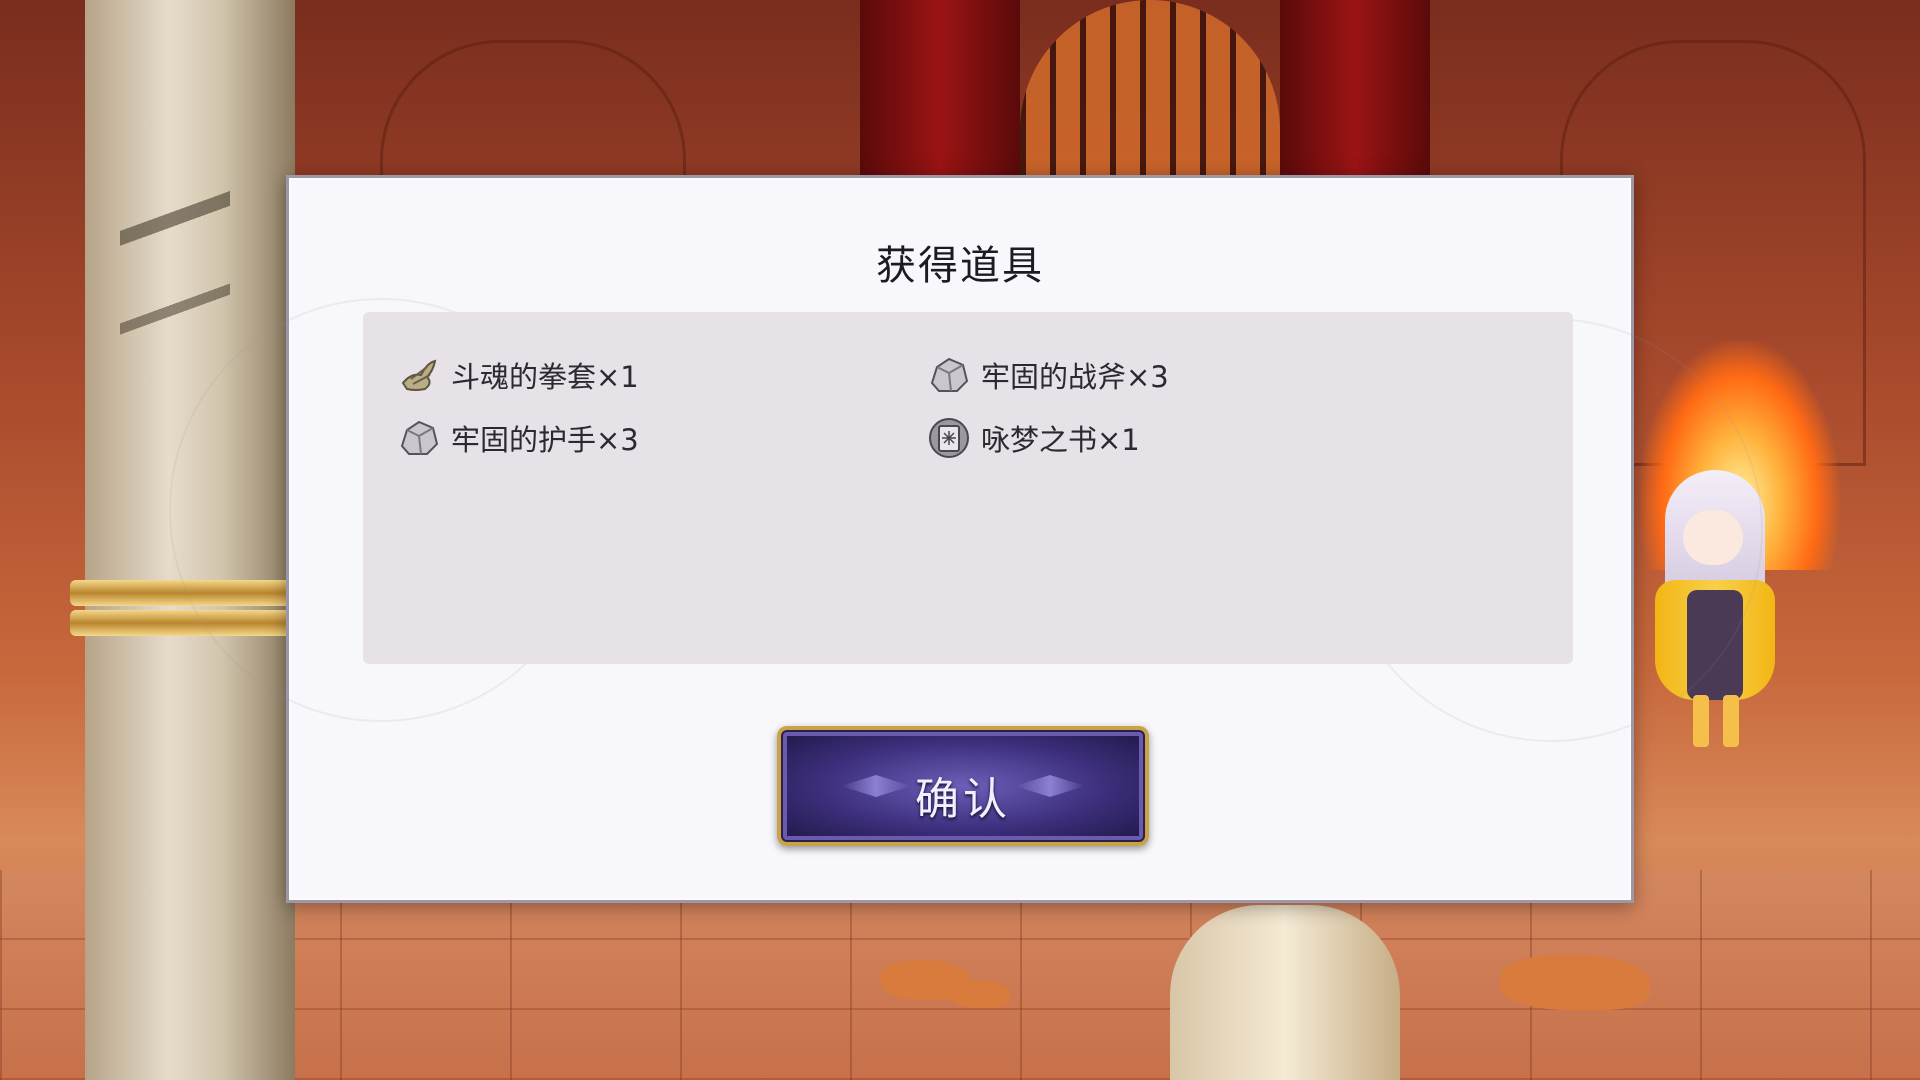  What do you see at coordinates (1285, 992) in the screenshot?
I see `decorative-urn` at bounding box center [1285, 992].